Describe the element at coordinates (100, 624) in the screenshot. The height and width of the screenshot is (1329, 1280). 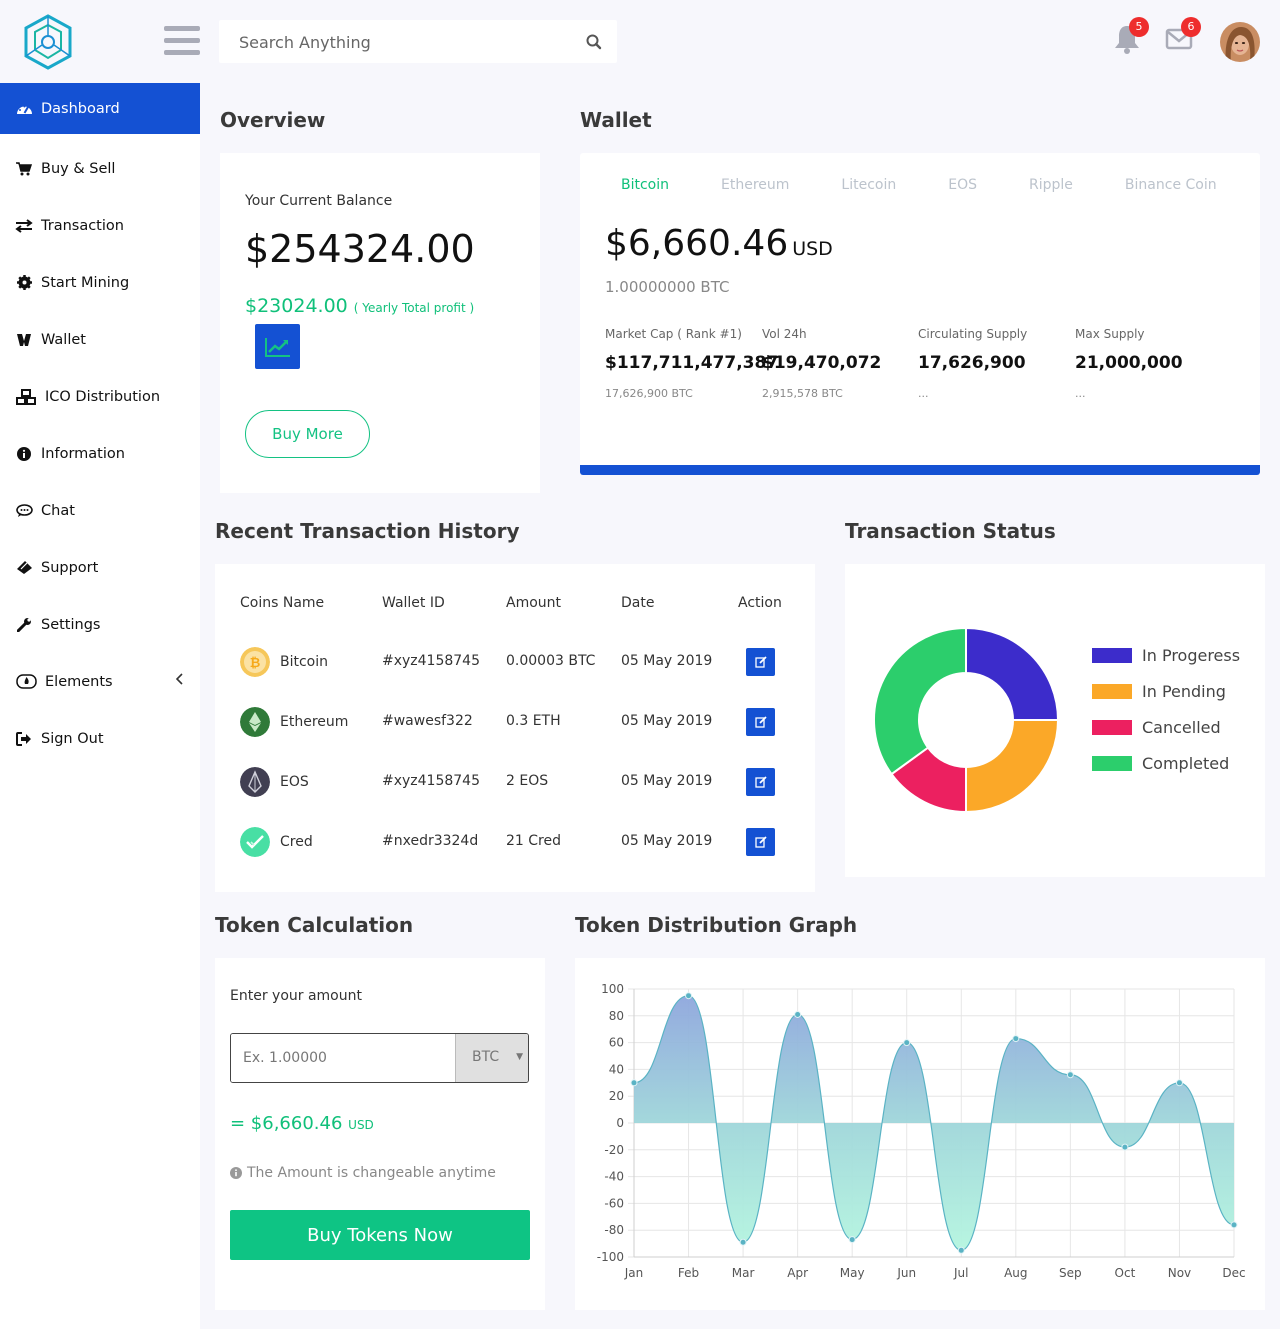
I see `sidebar-item-settings: Settings` at that location.